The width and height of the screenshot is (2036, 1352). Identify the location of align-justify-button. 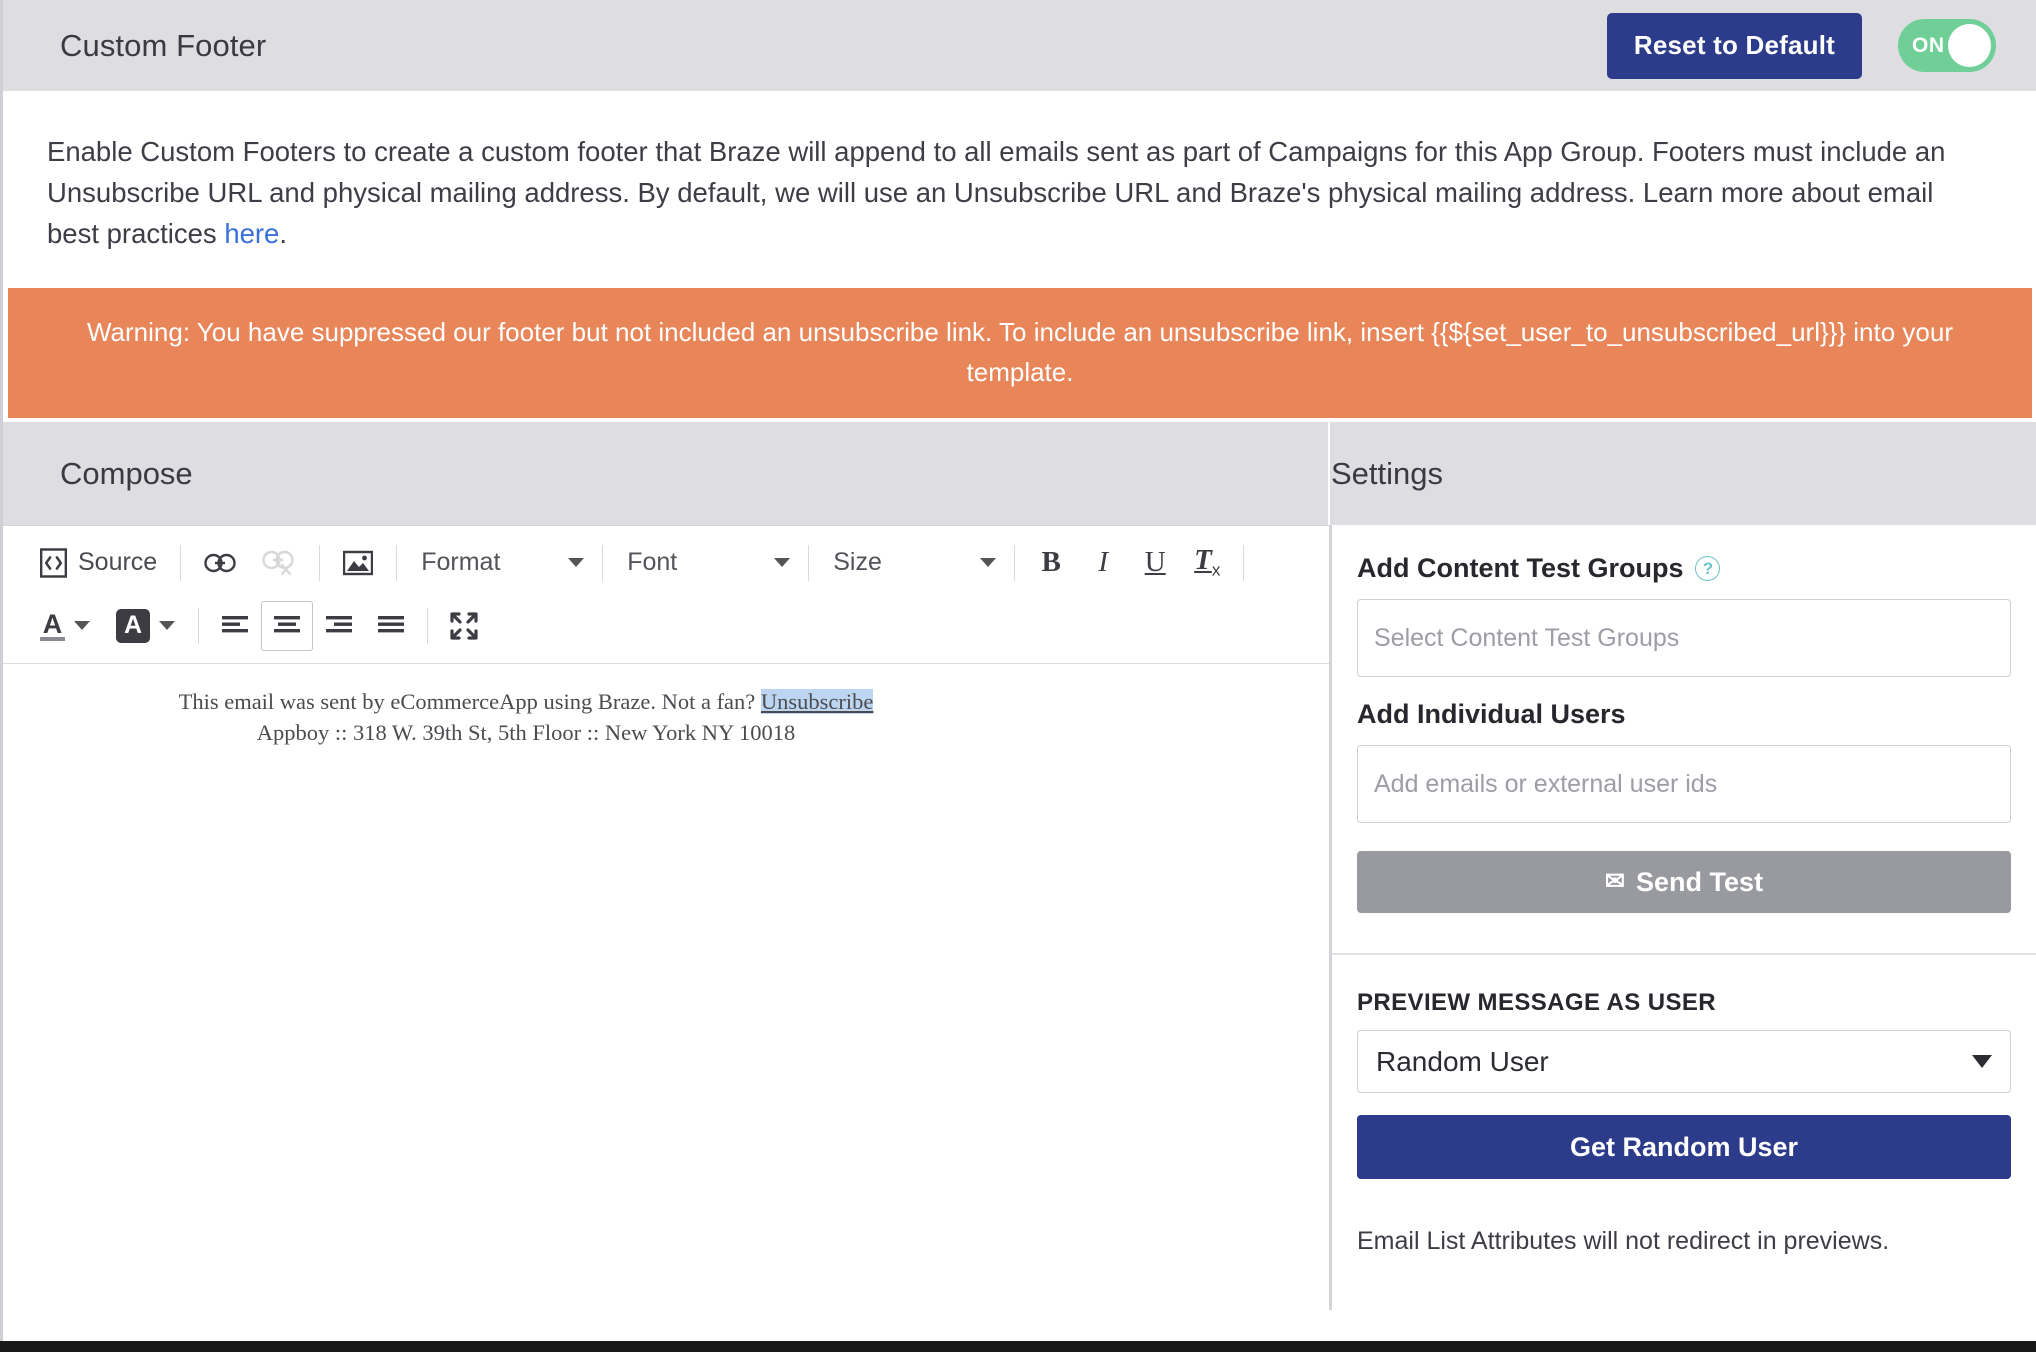
(391, 626).